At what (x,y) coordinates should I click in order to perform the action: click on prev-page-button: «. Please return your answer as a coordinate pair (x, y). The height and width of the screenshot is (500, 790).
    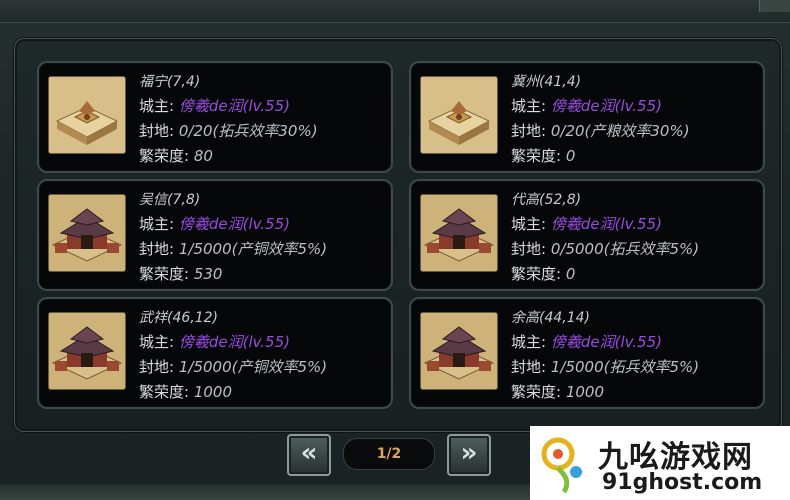
    Looking at the image, I should click on (309, 455).